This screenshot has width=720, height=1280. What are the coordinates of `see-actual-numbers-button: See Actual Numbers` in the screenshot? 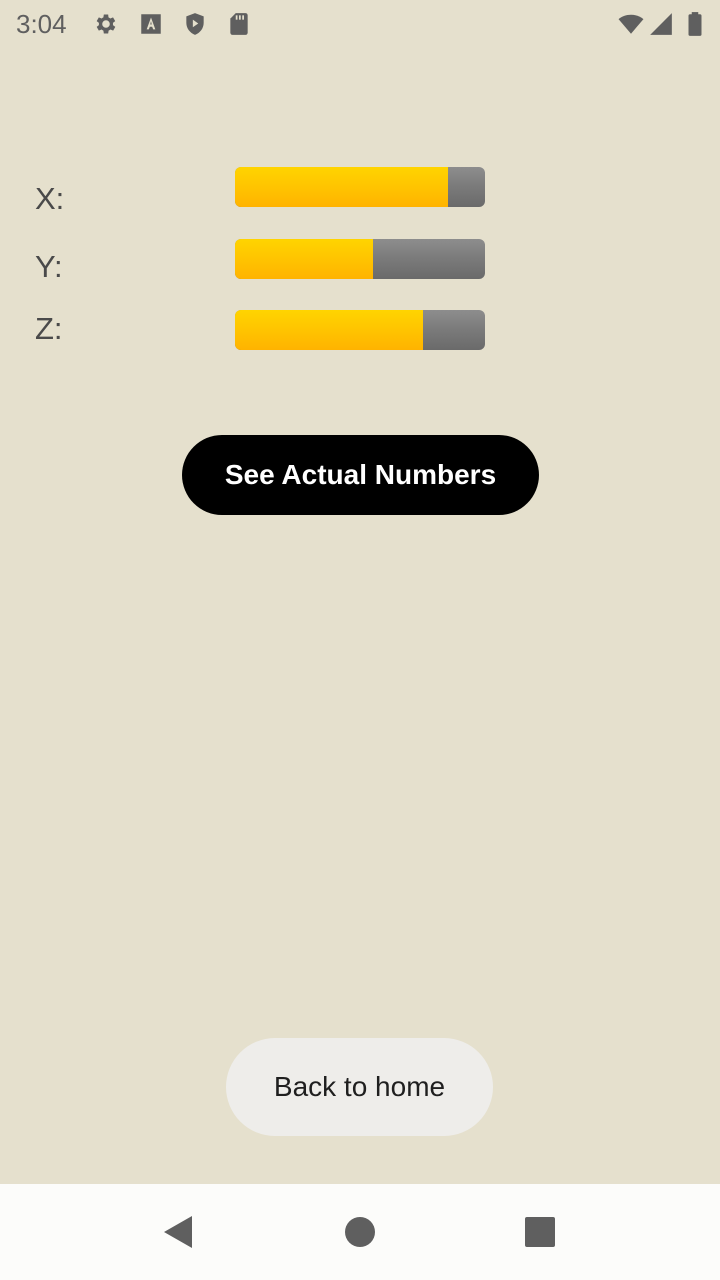 It's located at (360, 475).